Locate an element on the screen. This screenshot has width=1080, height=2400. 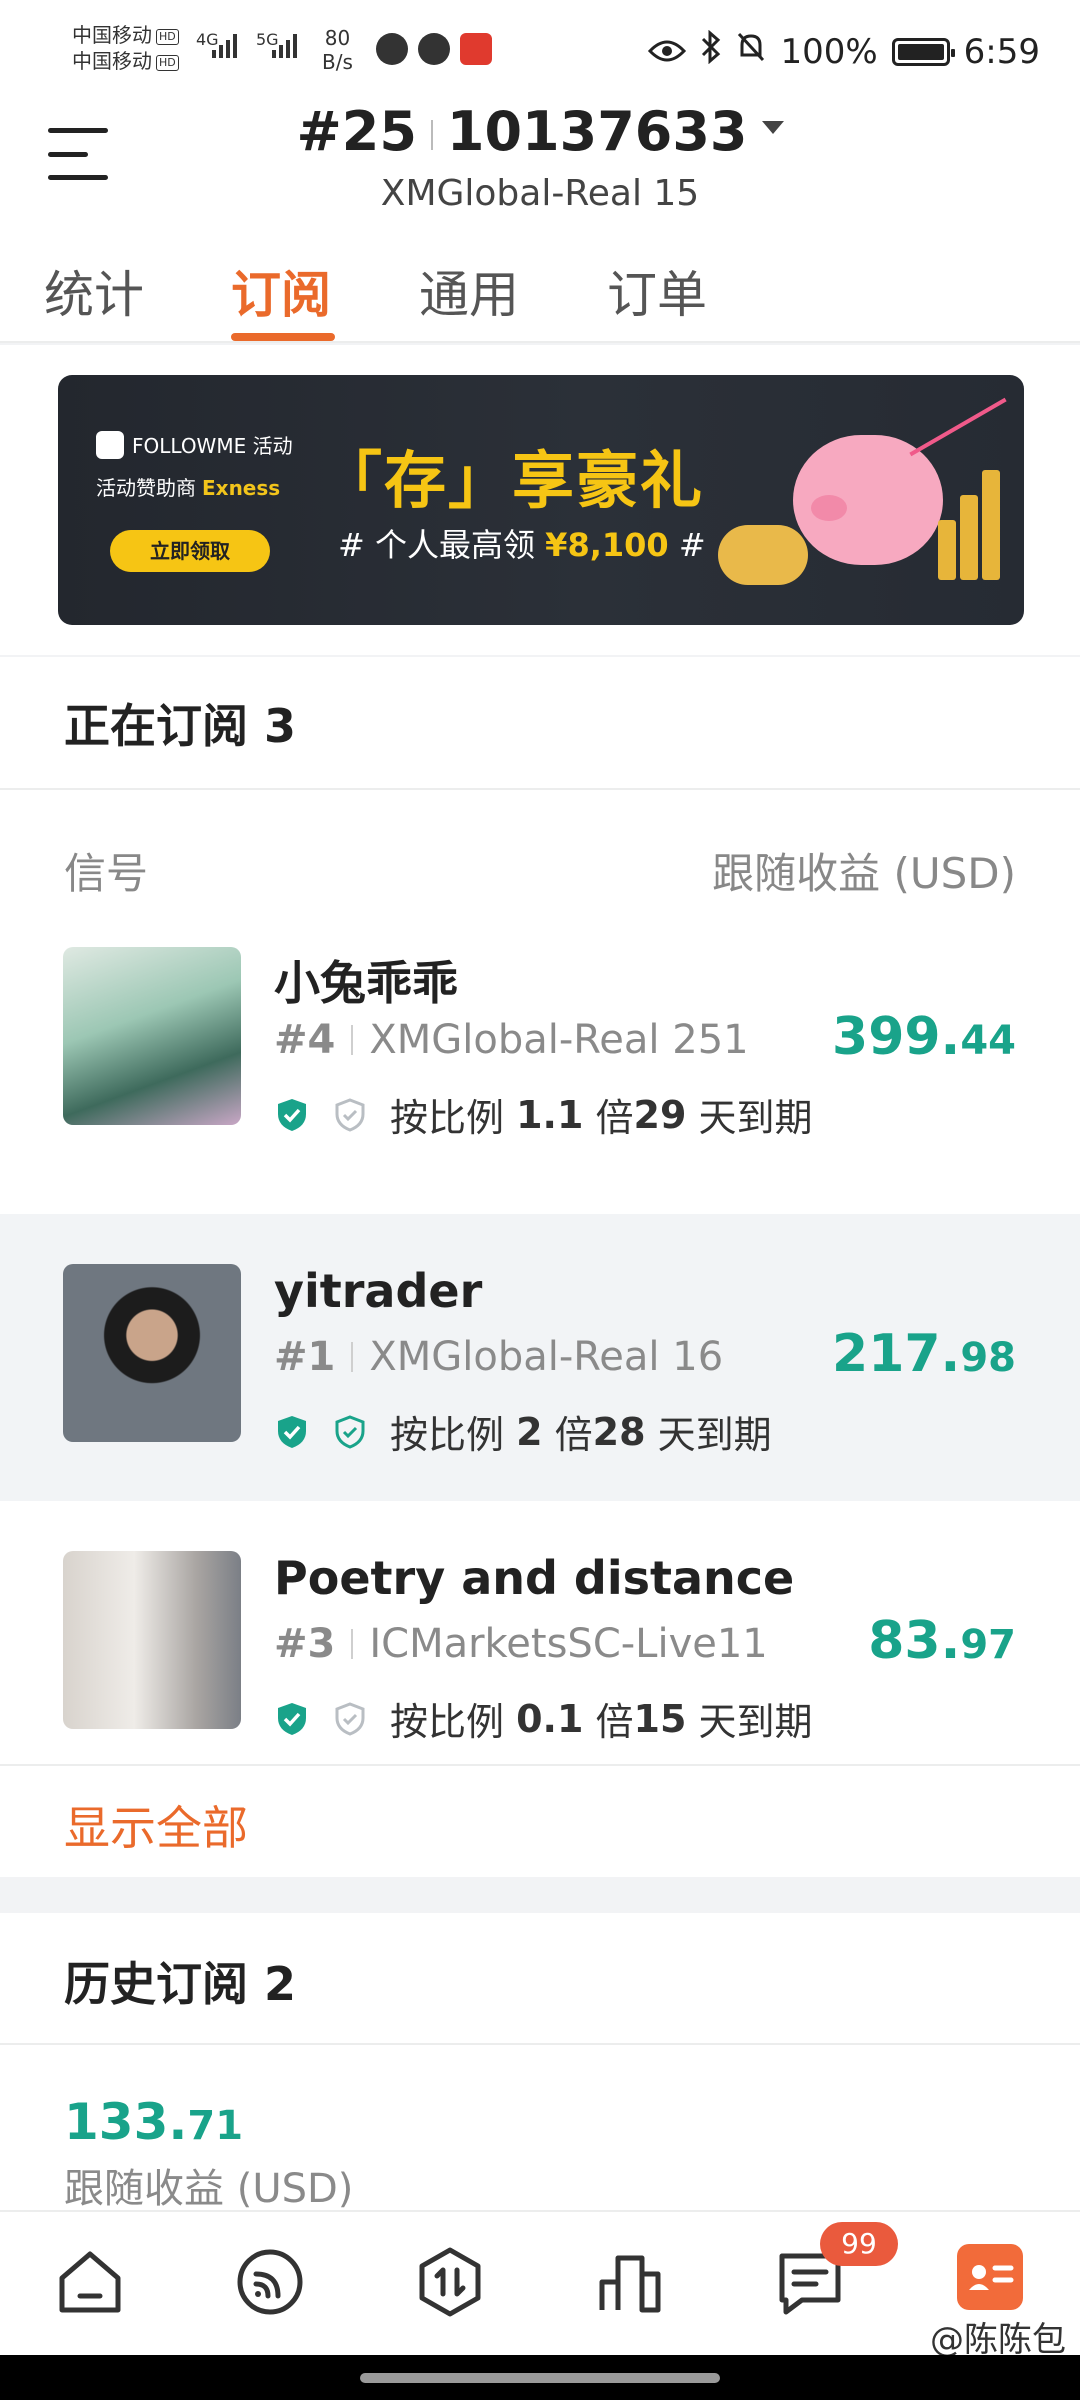
show-all-link: 显示全部 is located at coordinates (156, 1825).